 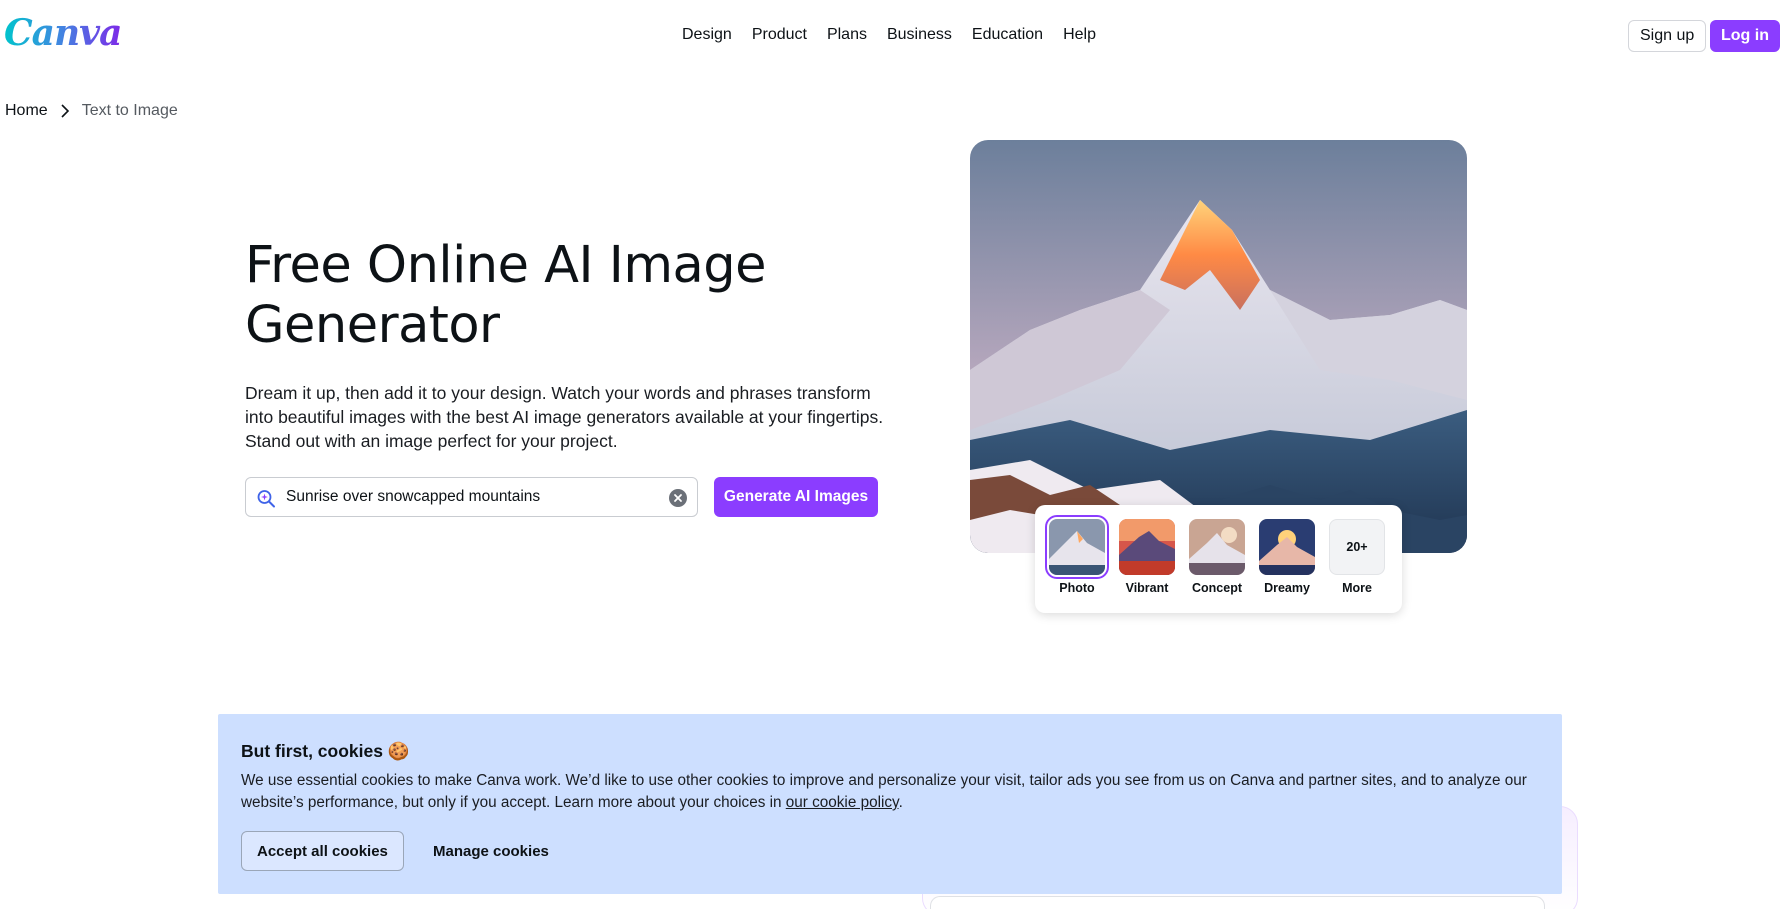 What do you see at coordinates (1357, 588) in the screenshot?
I see `style-label-more: More` at bounding box center [1357, 588].